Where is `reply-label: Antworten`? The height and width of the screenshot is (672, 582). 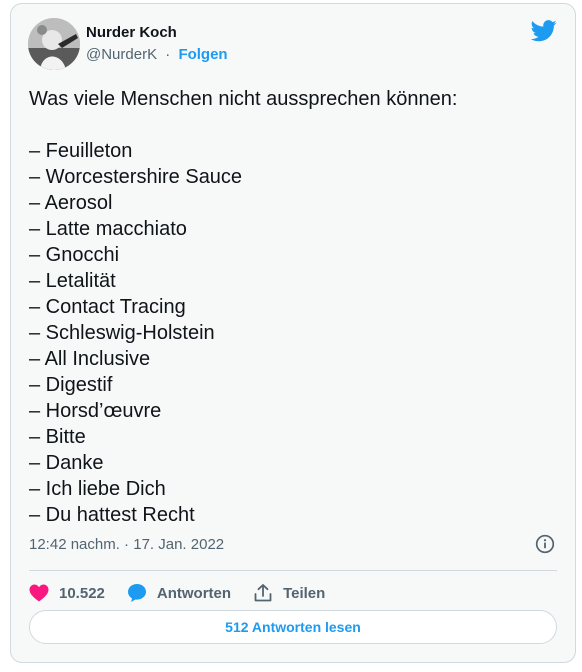 reply-label: Antworten is located at coordinates (194, 593).